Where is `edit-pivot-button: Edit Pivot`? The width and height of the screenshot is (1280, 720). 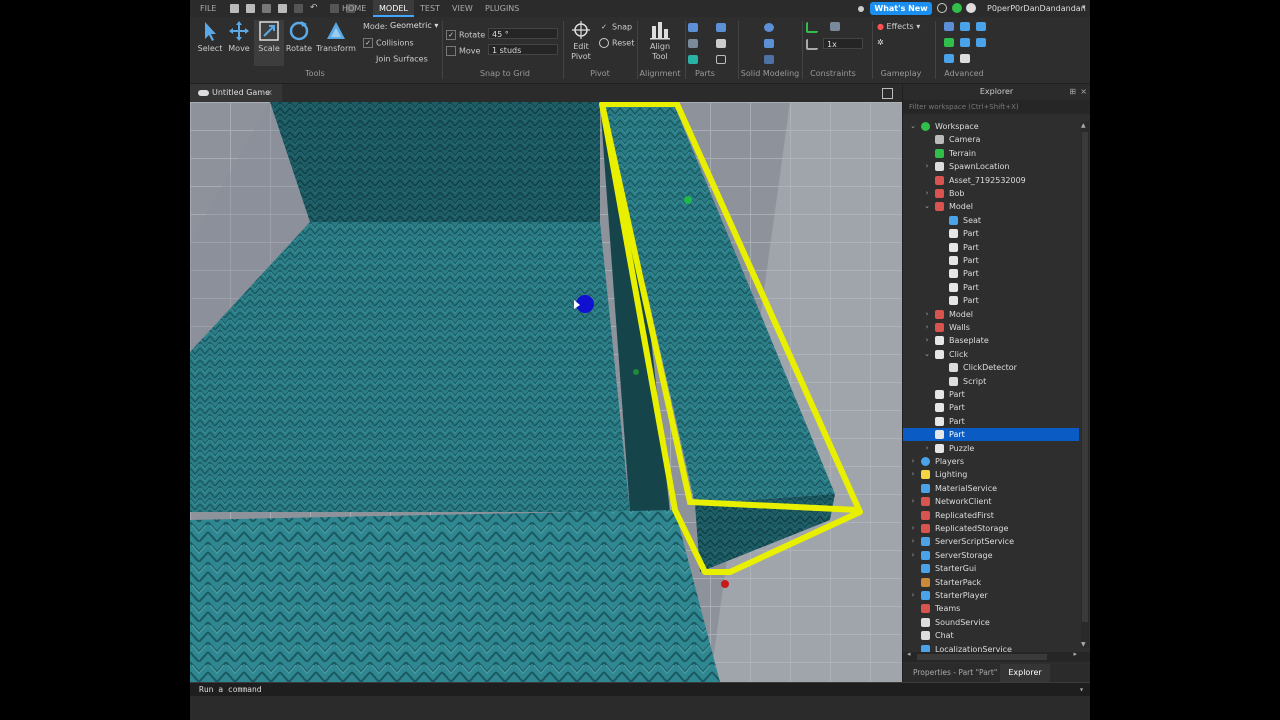 edit-pivot-button: Edit Pivot is located at coordinates (581, 41).